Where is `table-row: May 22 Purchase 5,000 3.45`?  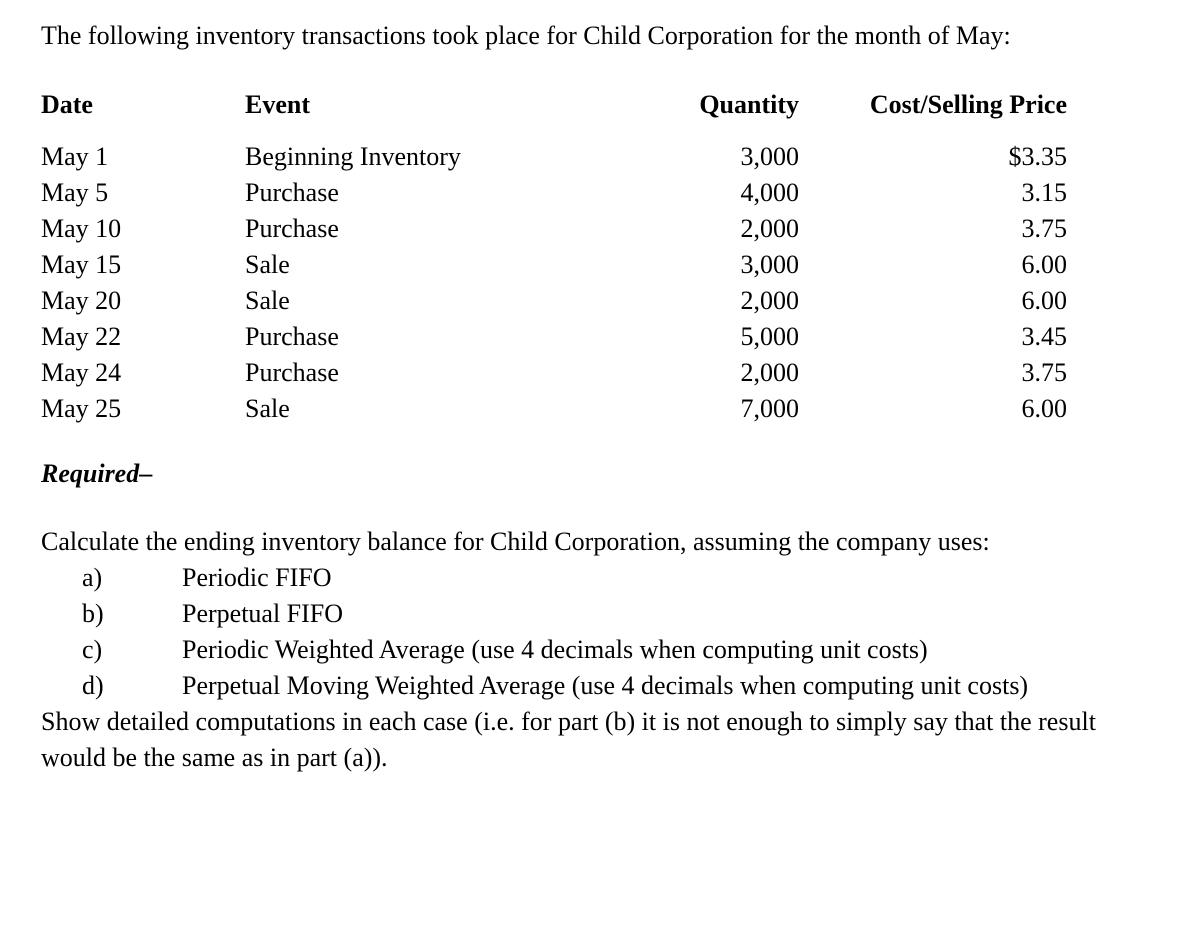 table-row: May 22 Purchase 5,000 3.45 is located at coordinates (554, 337).